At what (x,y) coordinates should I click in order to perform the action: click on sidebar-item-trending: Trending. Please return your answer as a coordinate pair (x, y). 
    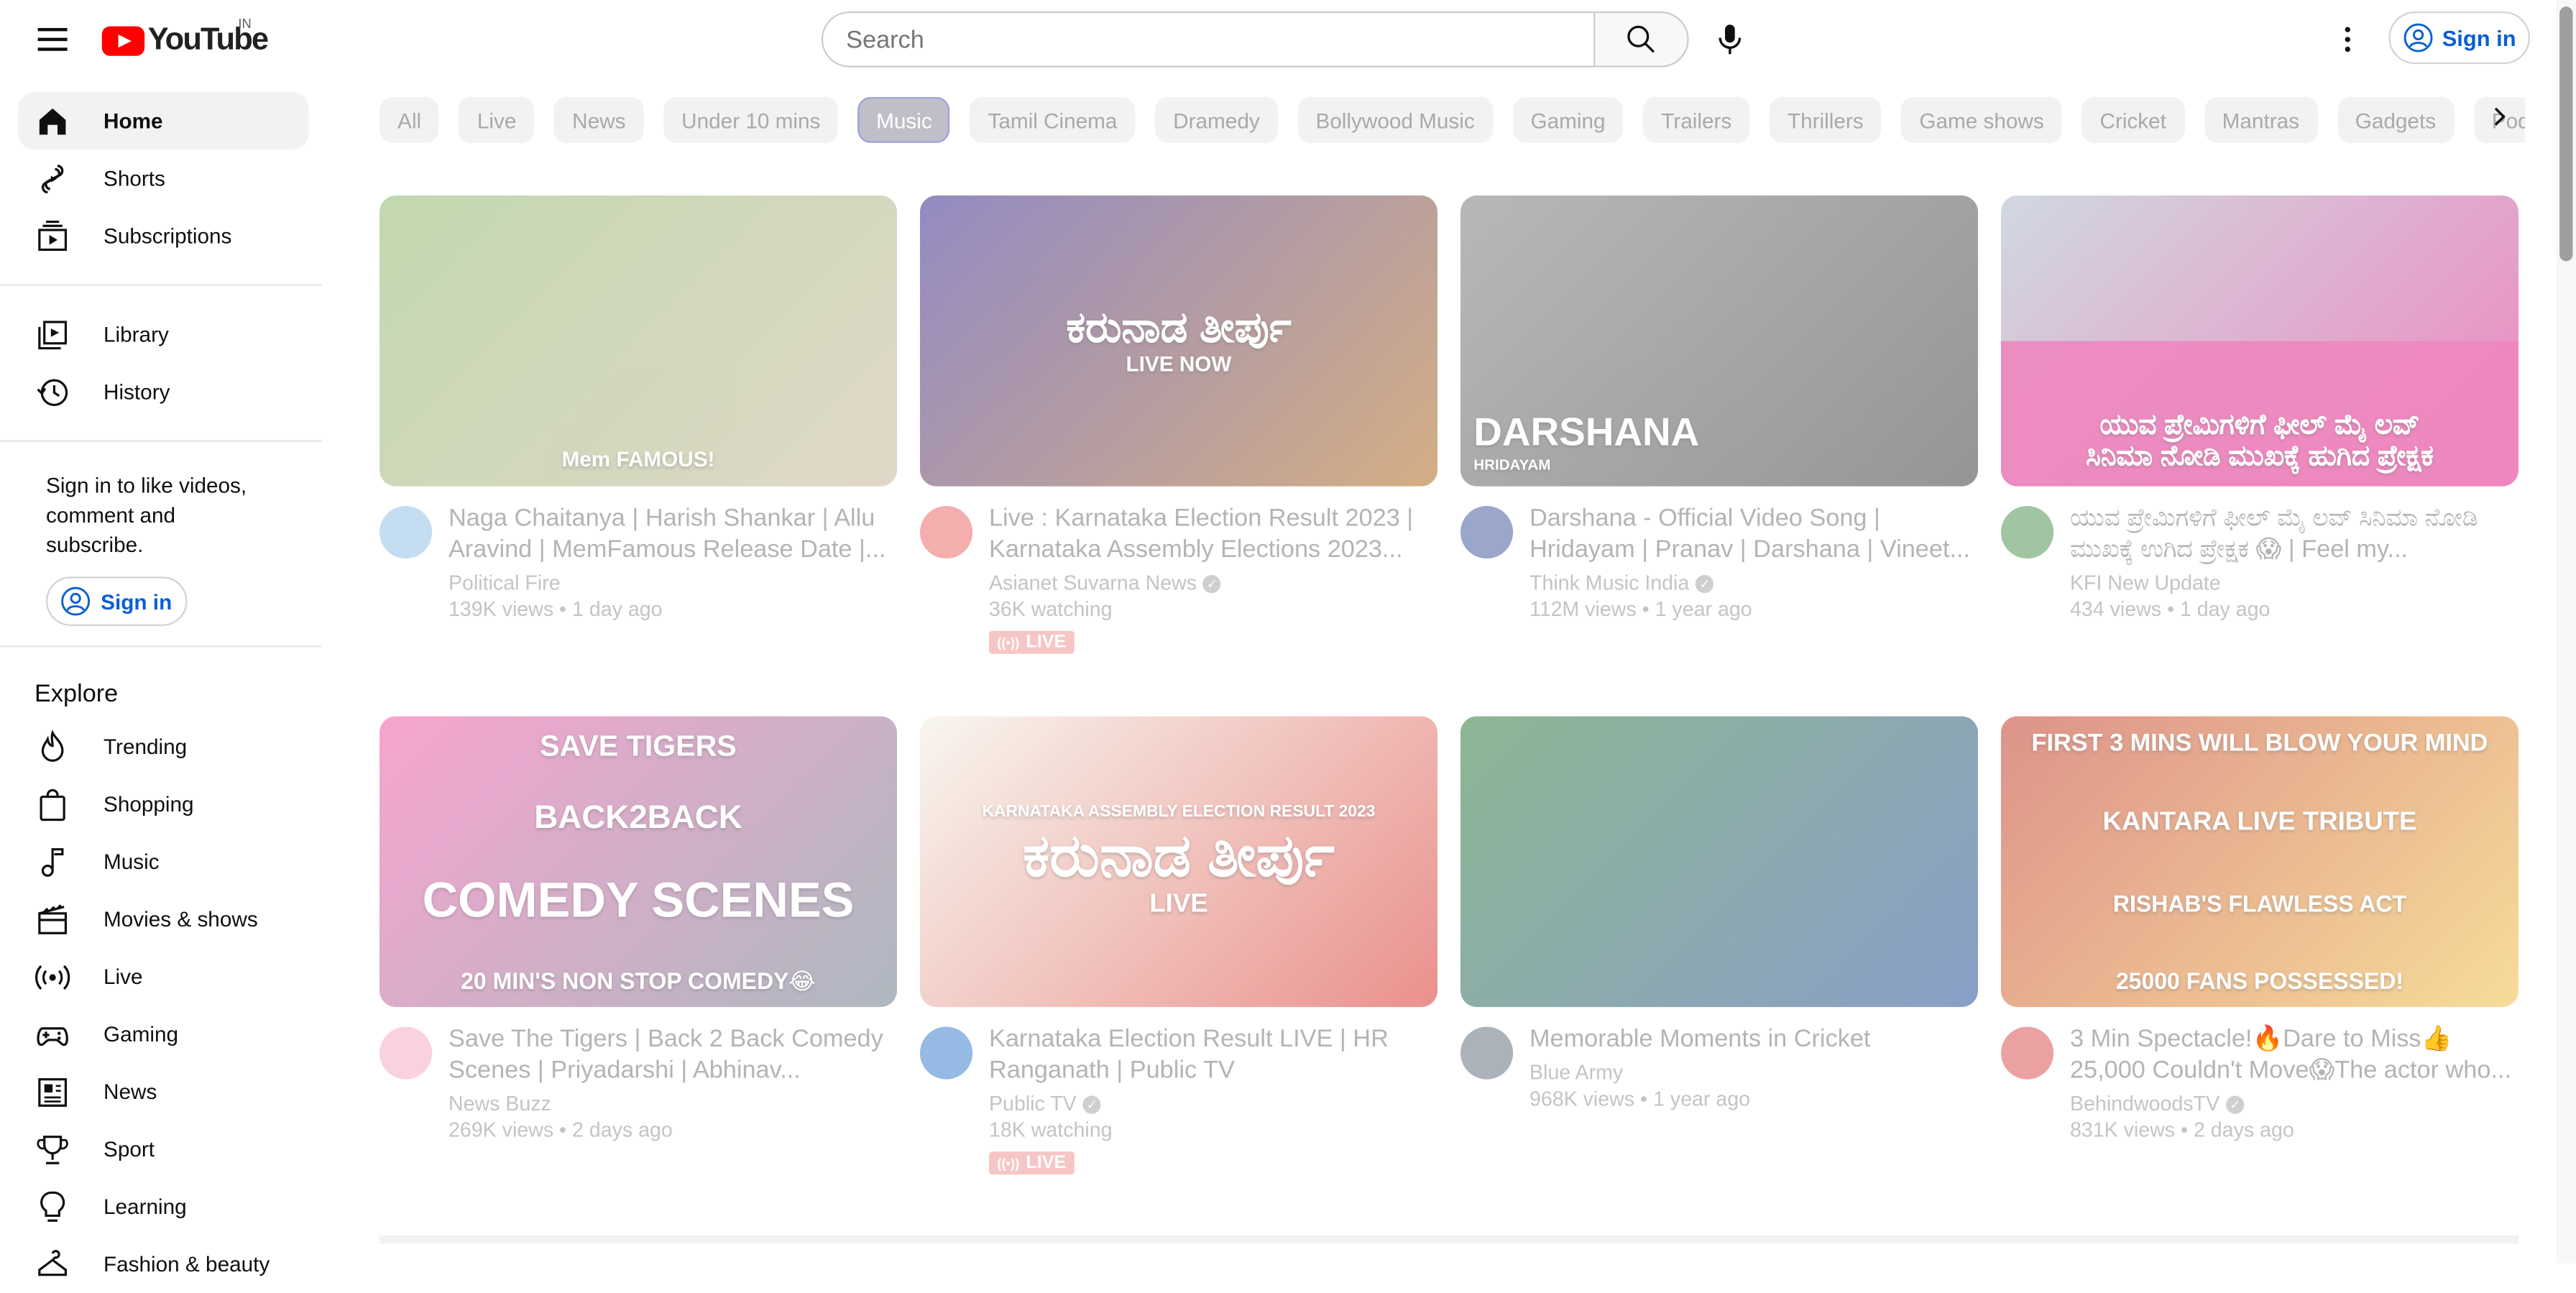
    Looking at the image, I should click on (163, 747).